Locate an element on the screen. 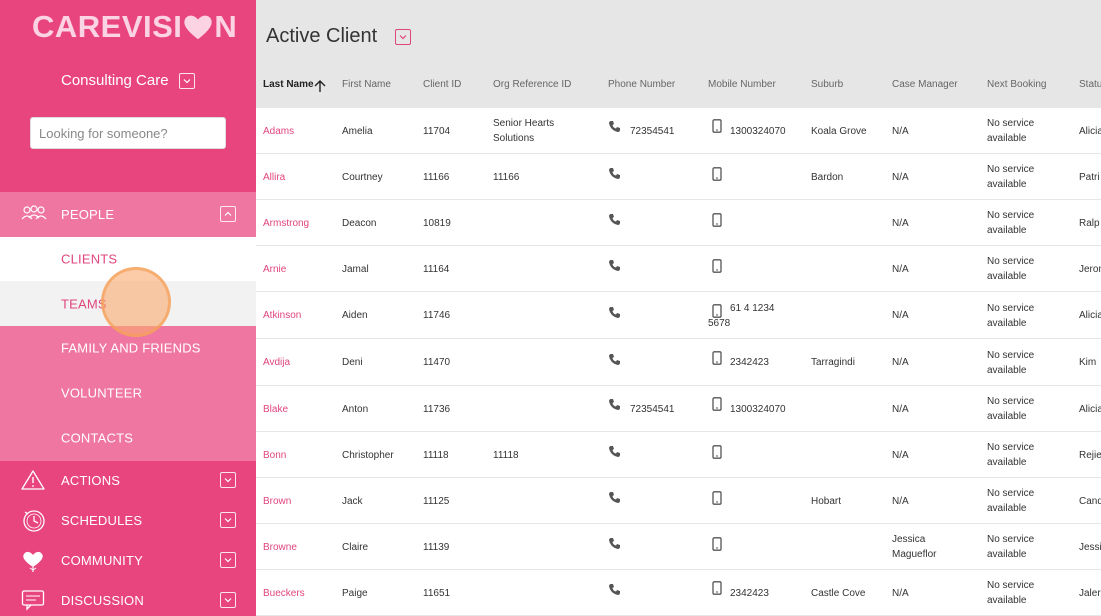 This screenshot has width=1101, height=616. suburb: Castle Cove is located at coordinates (838, 593).